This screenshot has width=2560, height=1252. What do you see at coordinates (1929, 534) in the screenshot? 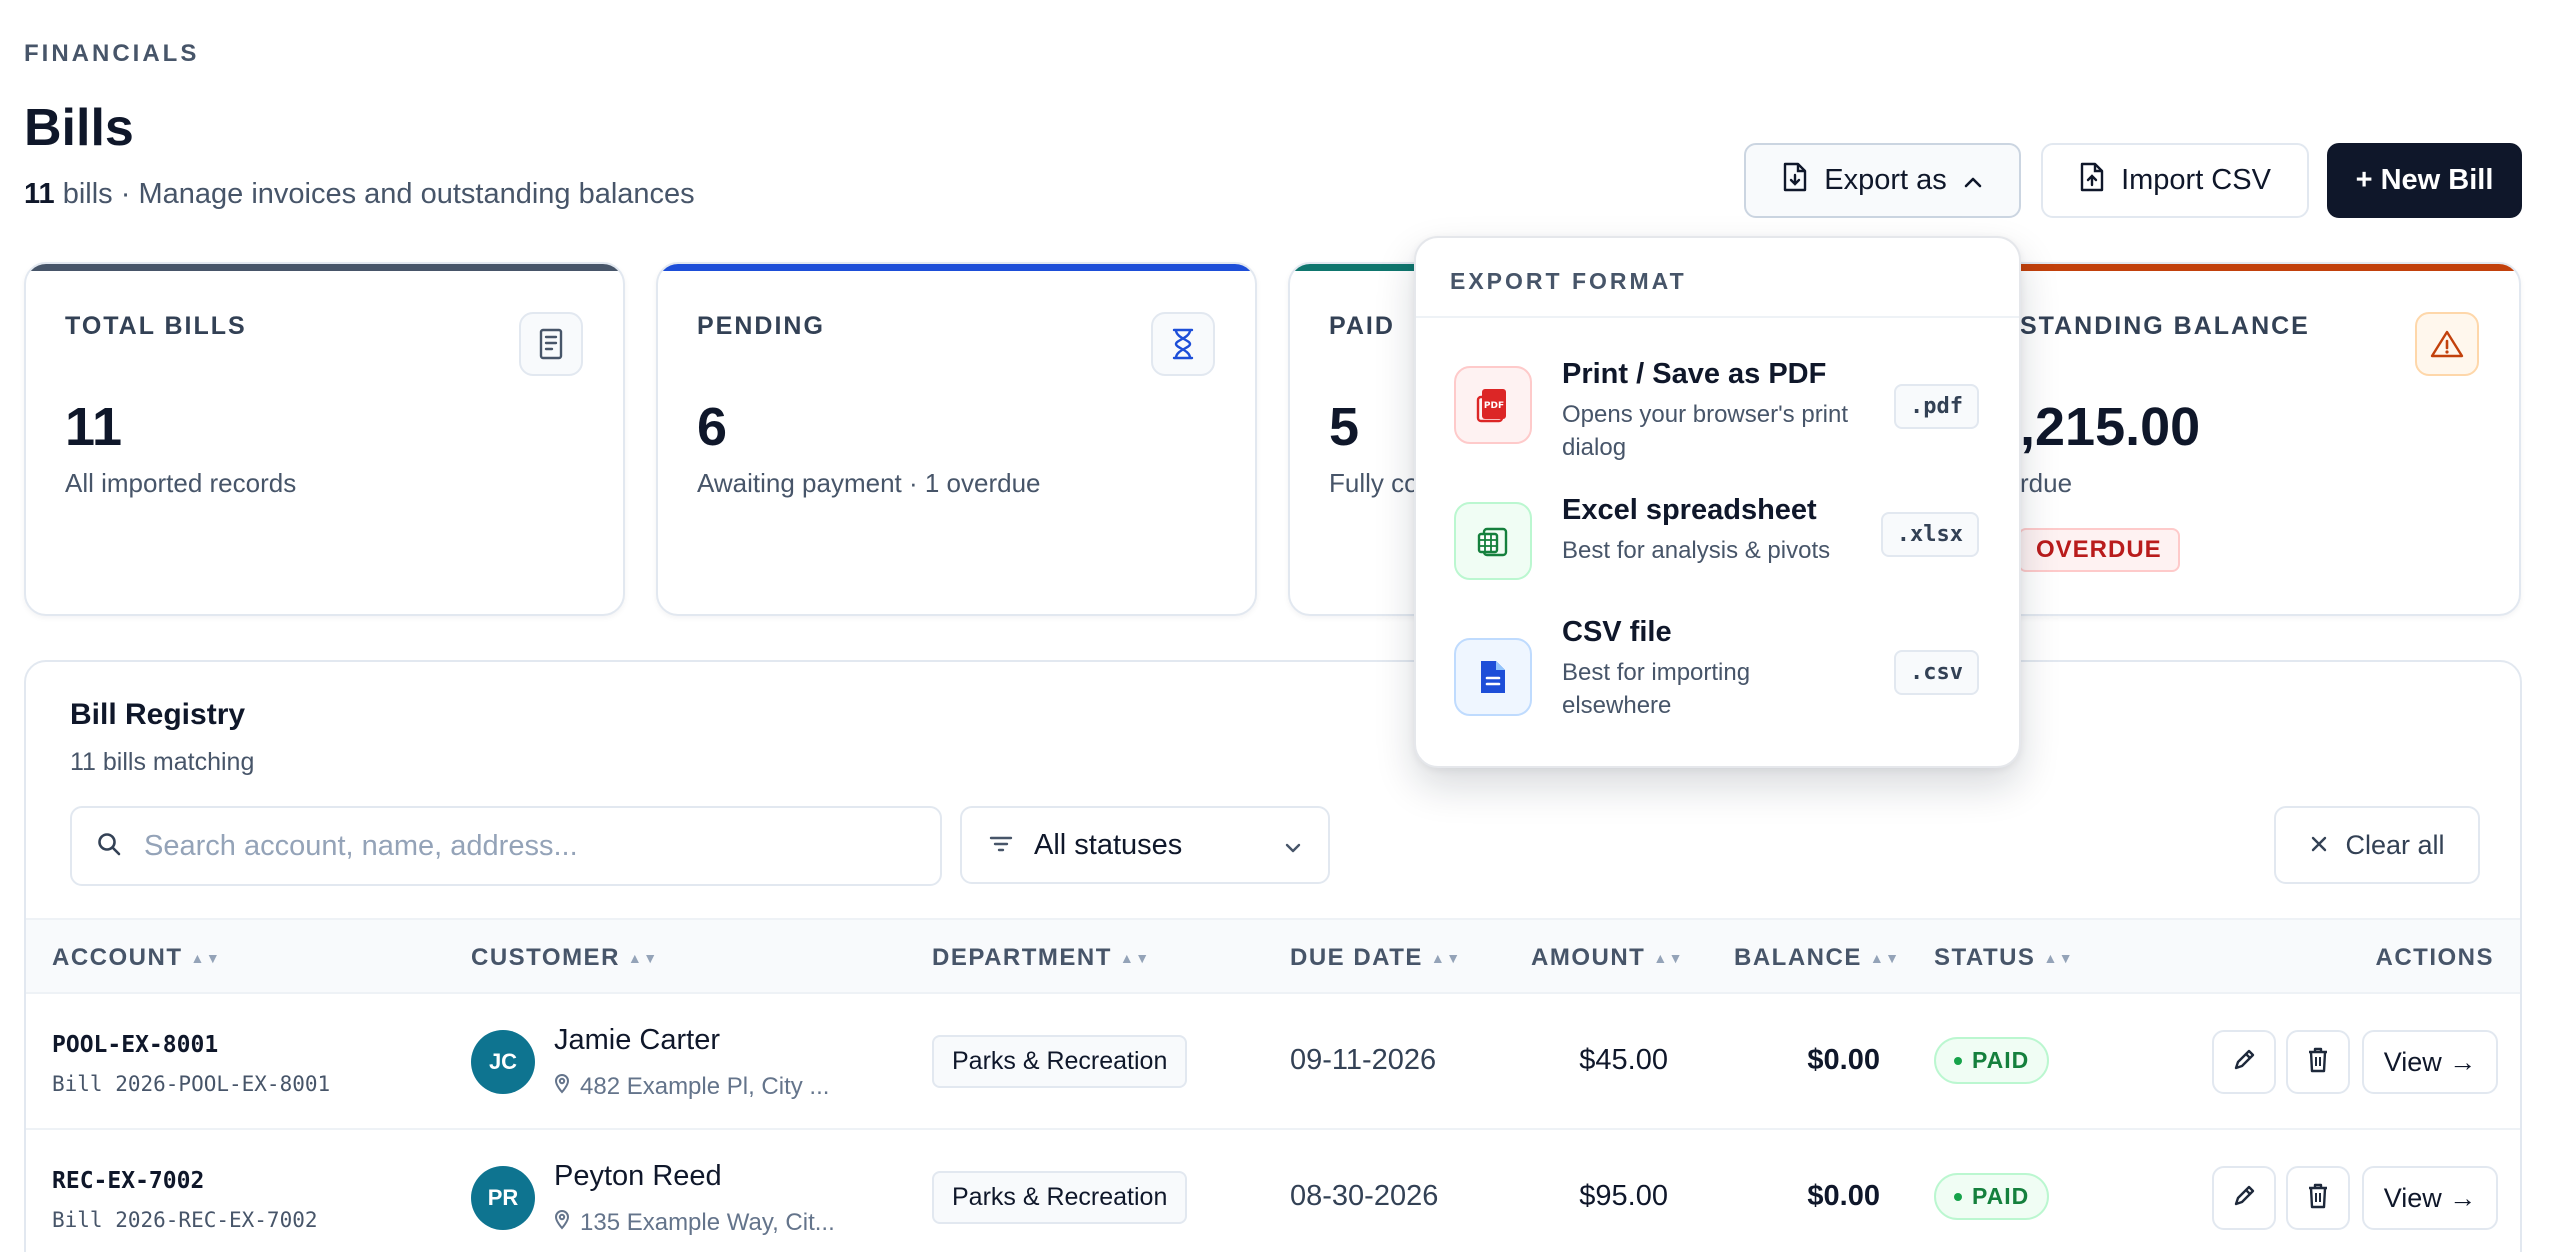
I see `file-extension-badge: .xlsx` at bounding box center [1929, 534].